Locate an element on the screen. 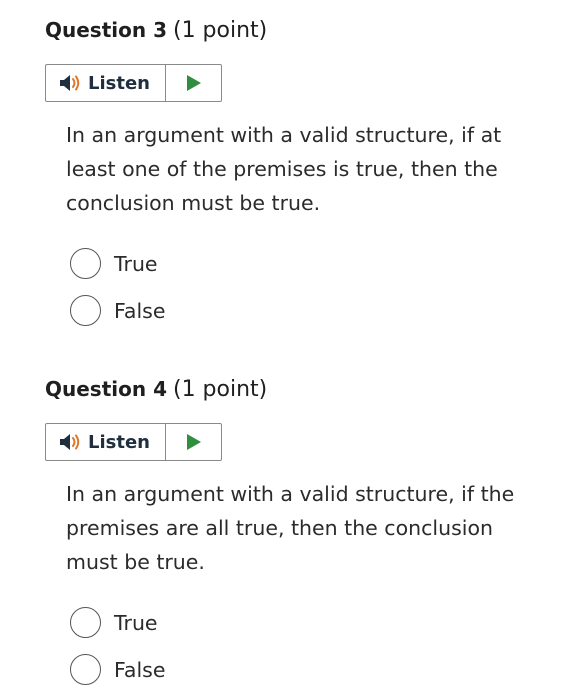 This screenshot has height=700, width=565. question-header: Question 4 (1 point) is located at coordinates (295, 393).